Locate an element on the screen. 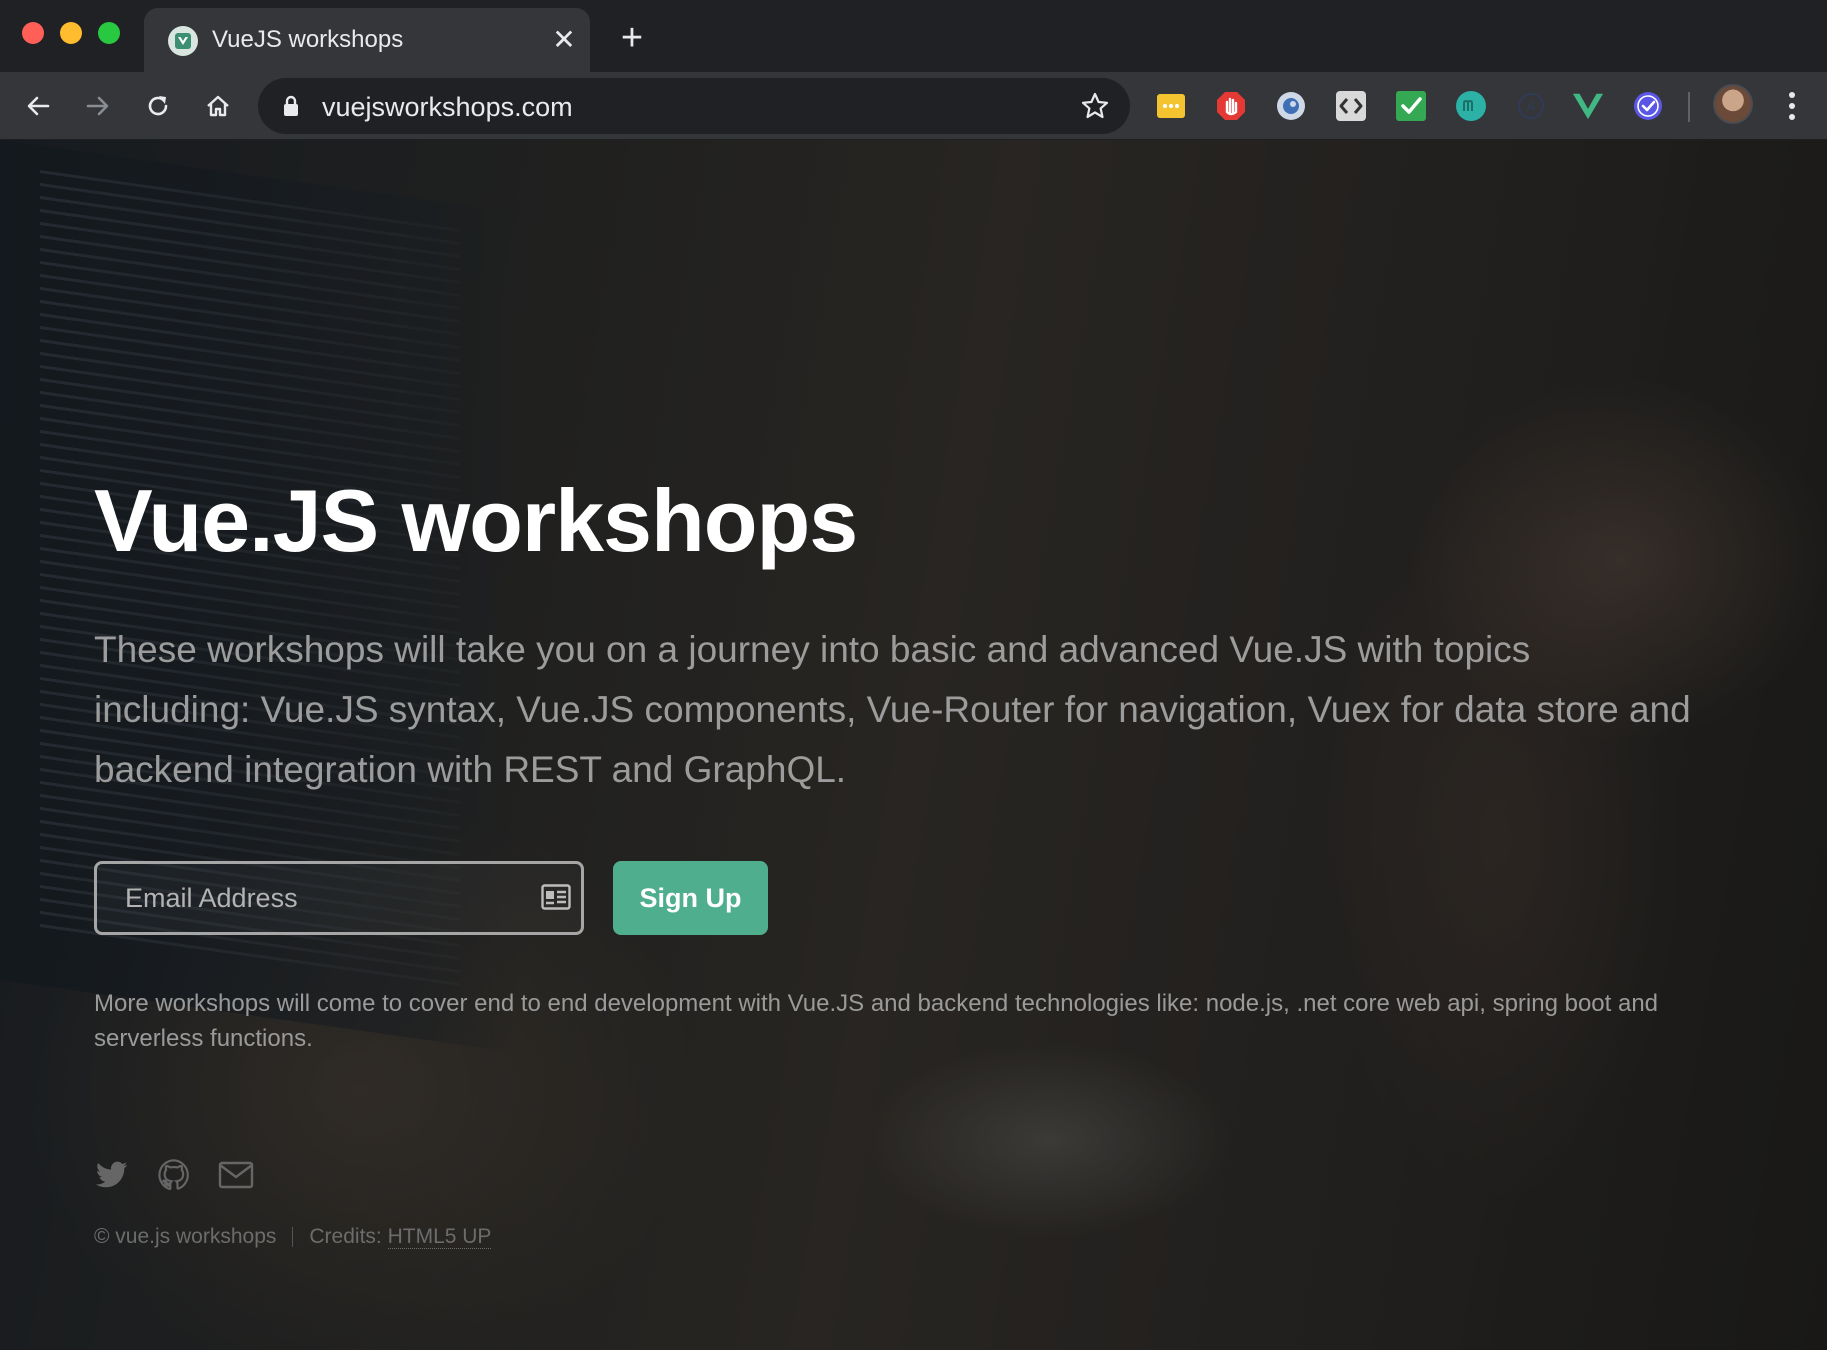 The image size is (1827, 1350). adblock-extension-icon is located at coordinates (1231, 106).